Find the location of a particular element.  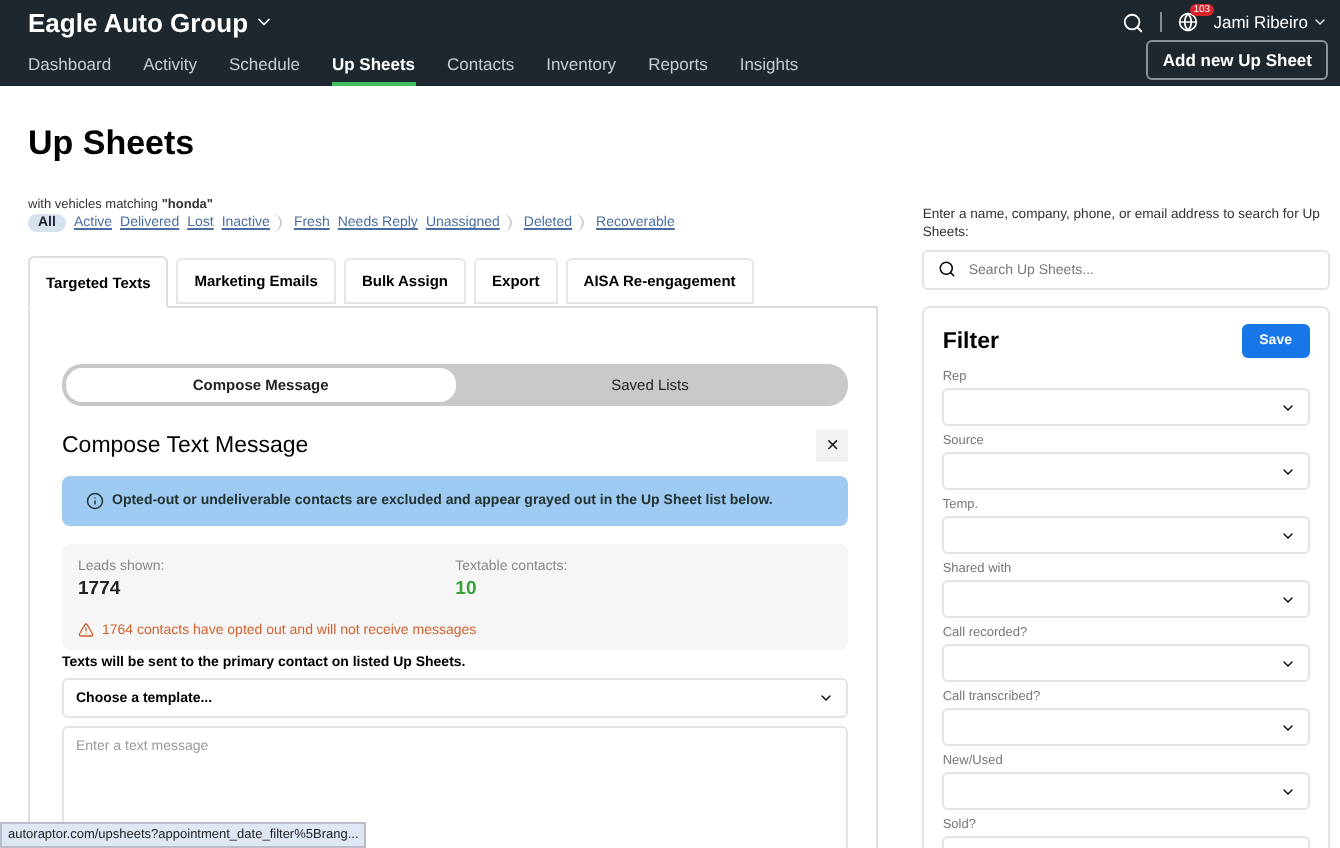

info-icon is located at coordinates (95, 501).